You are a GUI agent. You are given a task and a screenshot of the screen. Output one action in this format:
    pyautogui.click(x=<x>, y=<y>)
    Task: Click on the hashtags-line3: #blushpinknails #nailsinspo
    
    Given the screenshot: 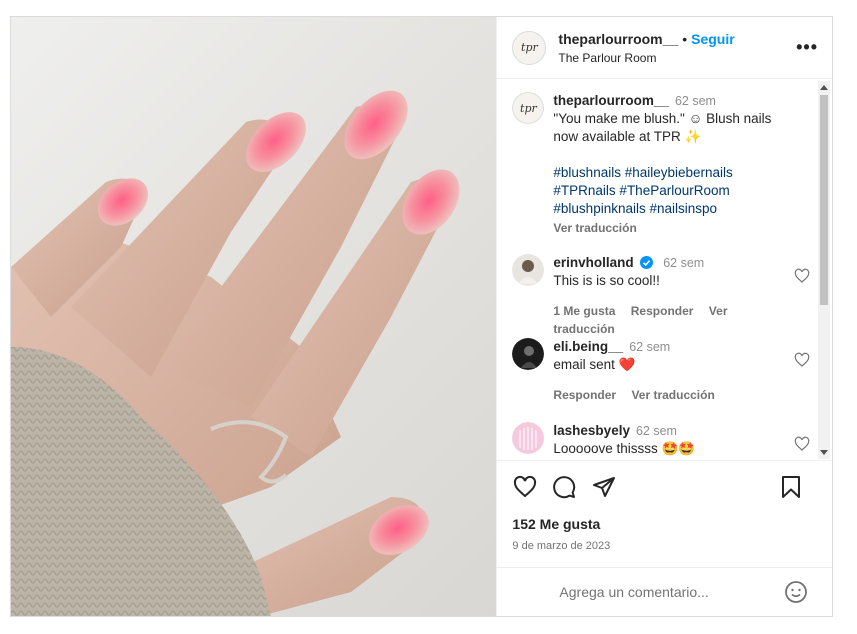 What is the action you would take?
    pyautogui.click(x=635, y=208)
    